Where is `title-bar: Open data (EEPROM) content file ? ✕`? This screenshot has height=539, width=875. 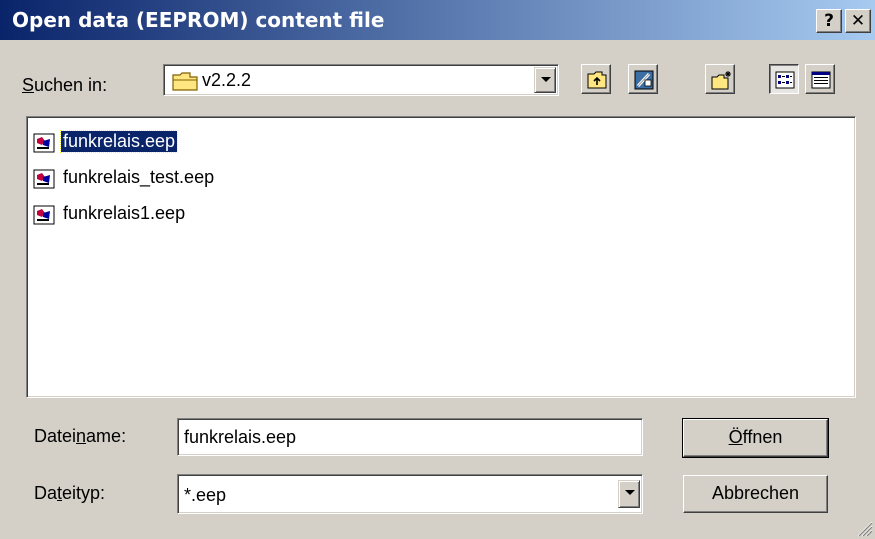
title-bar: Open data (EEPROM) content file ? ✕ is located at coordinates (437, 20).